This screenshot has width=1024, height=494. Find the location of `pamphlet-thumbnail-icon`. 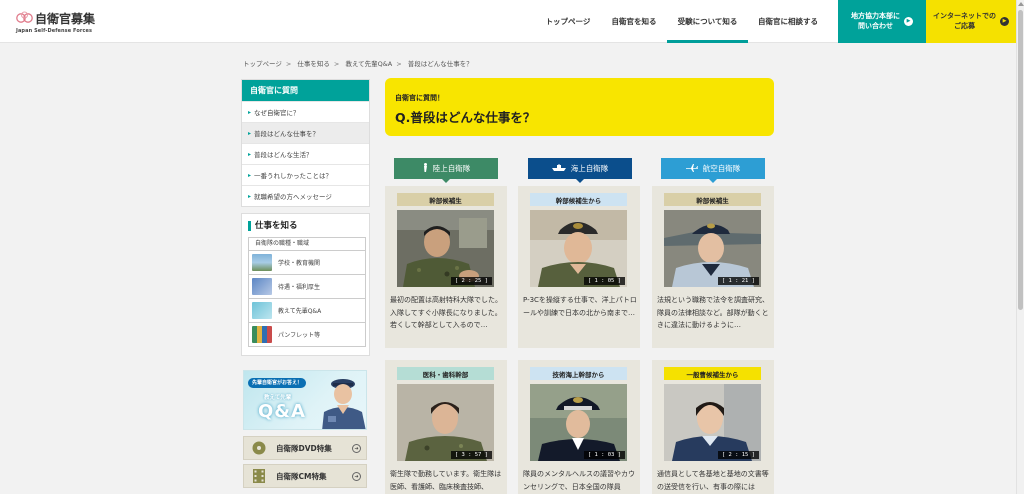

pamphlet-thumbnail-icon is located at coordinates (262, 334).